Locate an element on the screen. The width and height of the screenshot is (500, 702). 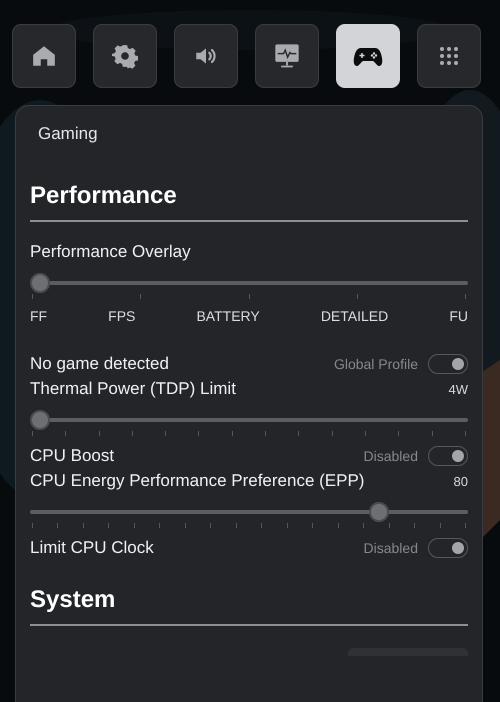
section-heading: Performance is located at coordinates (103, 196).